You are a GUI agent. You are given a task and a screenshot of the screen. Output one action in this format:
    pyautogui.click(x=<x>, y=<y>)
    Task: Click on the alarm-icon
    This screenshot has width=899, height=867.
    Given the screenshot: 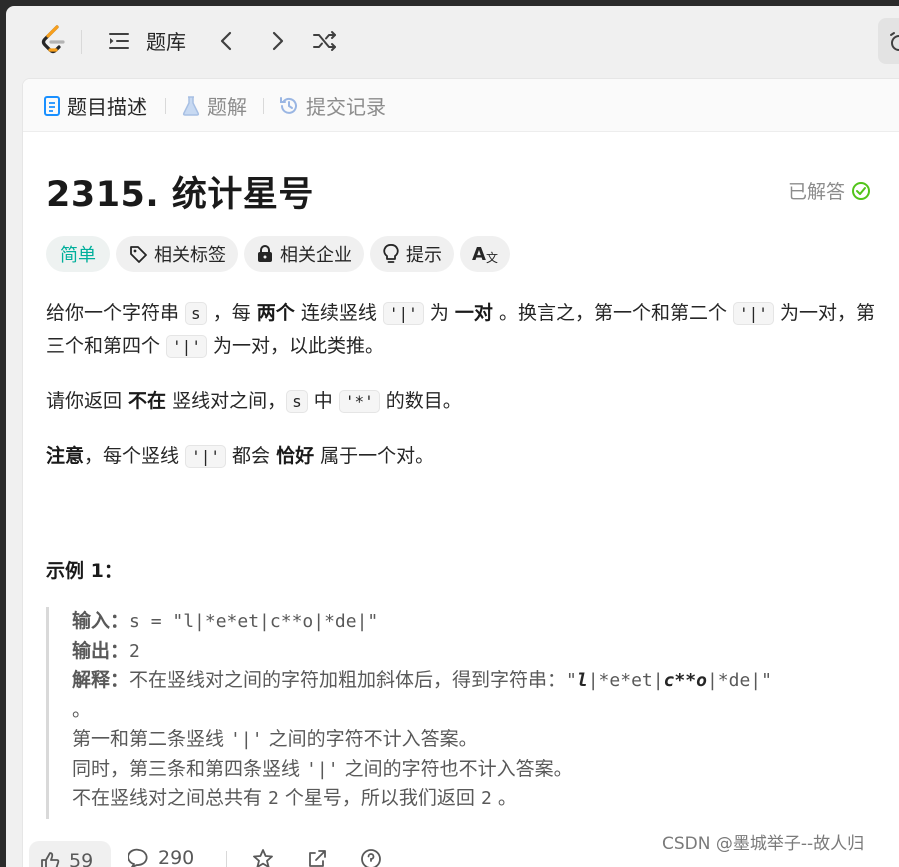 What is the action you would take?
    pyautogui.click(x=894, y=41)
    